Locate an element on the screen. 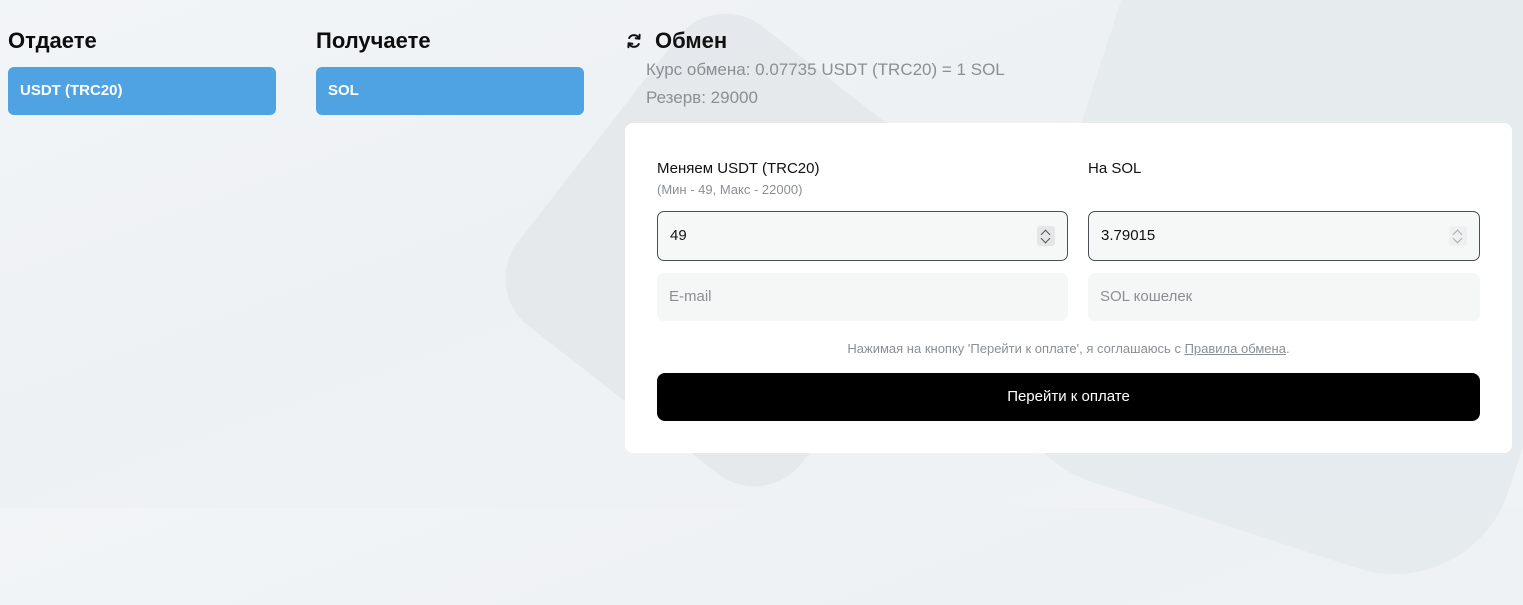 The height and width of the screenshot is (605, 1523). from-limits: (Мин - 49, Макс - 22000) is located at coordinates (730, 189).